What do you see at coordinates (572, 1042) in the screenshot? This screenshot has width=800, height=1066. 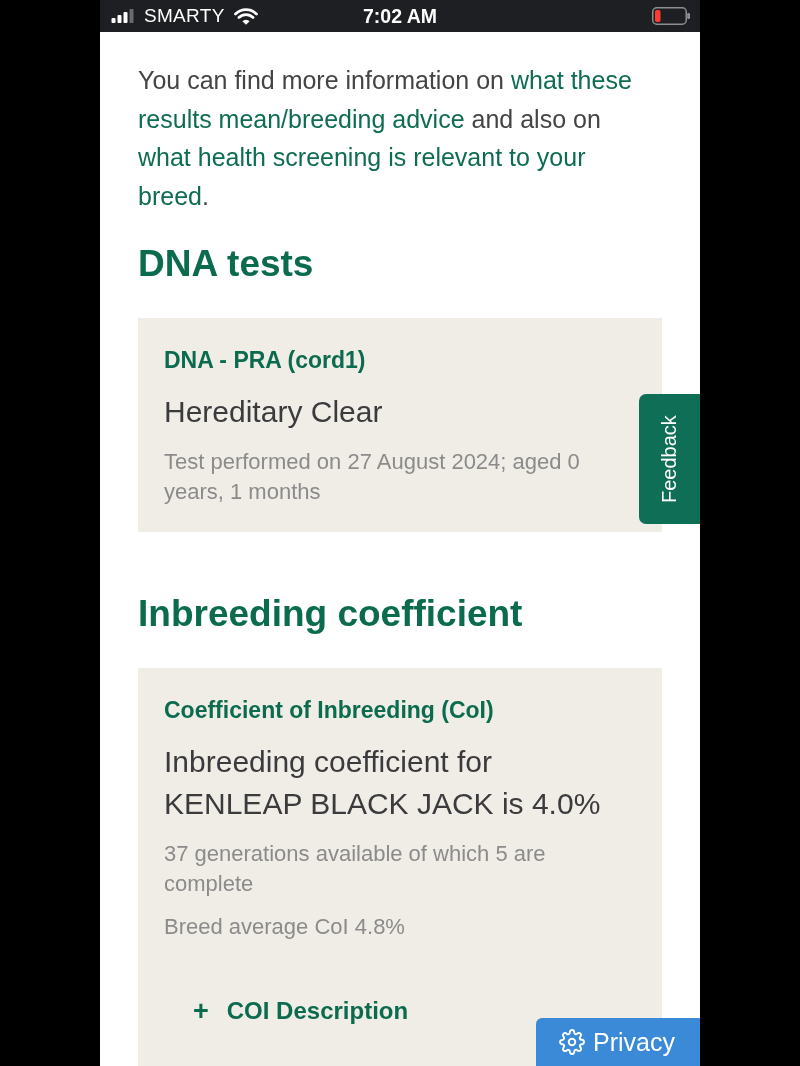 I see `settings-icon` at bounding box center [572, 1042].